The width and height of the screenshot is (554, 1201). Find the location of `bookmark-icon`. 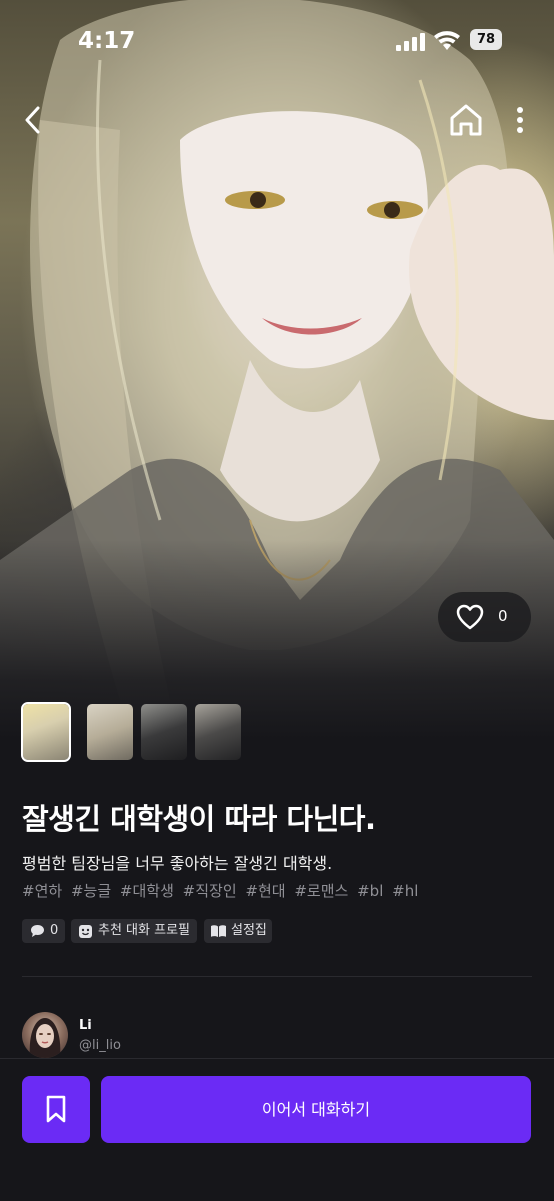

bookmark-icon is located at coordinates (56, 1109).